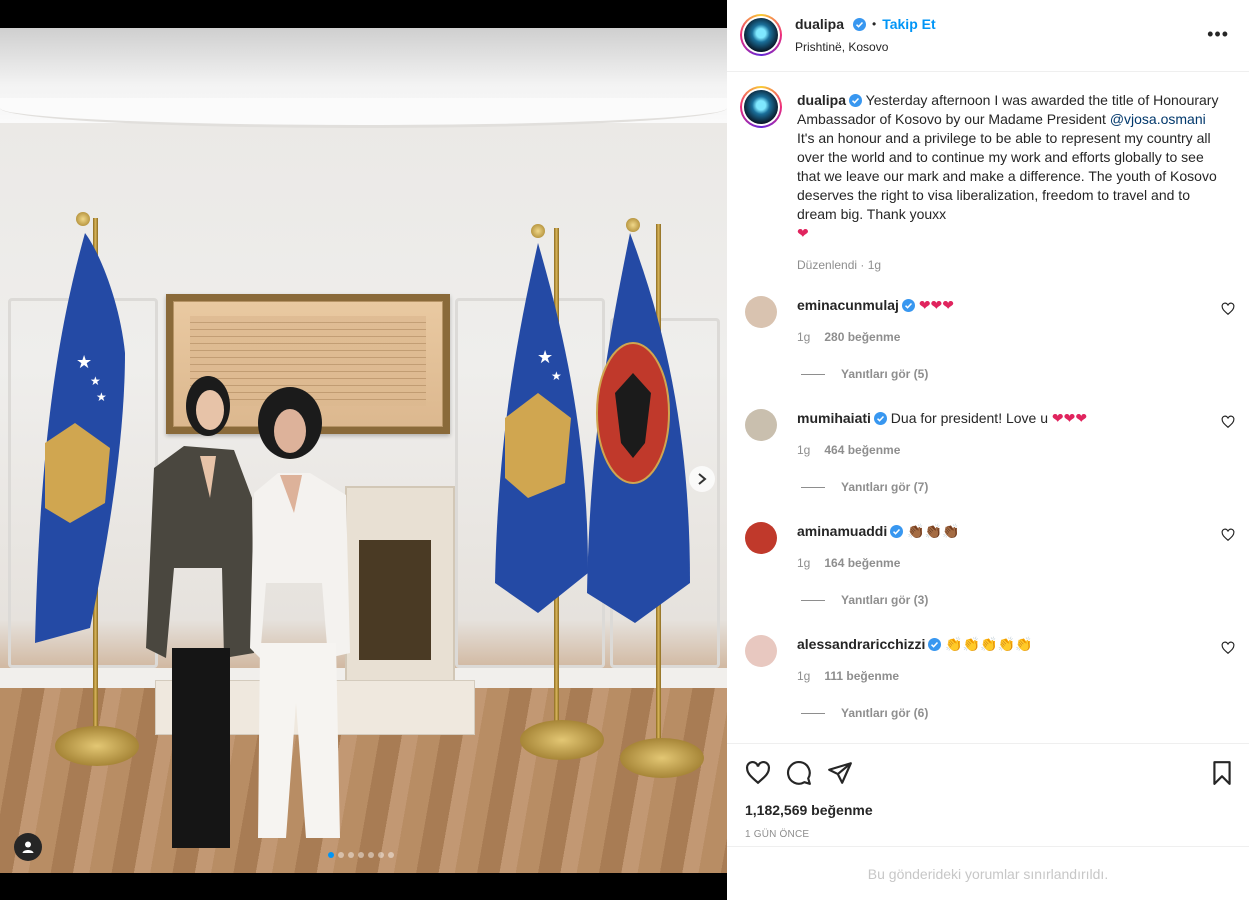  I want to click on comment-emoji: 👏🏾👏🏾👏🏾, so click(933, 532).